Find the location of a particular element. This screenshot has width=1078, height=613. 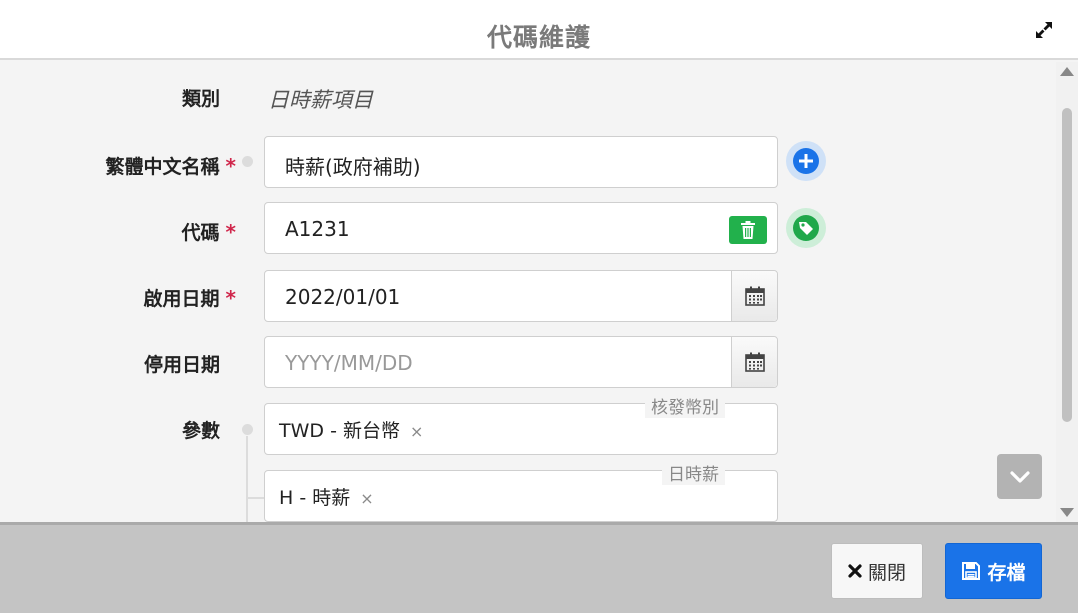

start-date-label-text: 啟用日期 is located at coordinates (181, 299).